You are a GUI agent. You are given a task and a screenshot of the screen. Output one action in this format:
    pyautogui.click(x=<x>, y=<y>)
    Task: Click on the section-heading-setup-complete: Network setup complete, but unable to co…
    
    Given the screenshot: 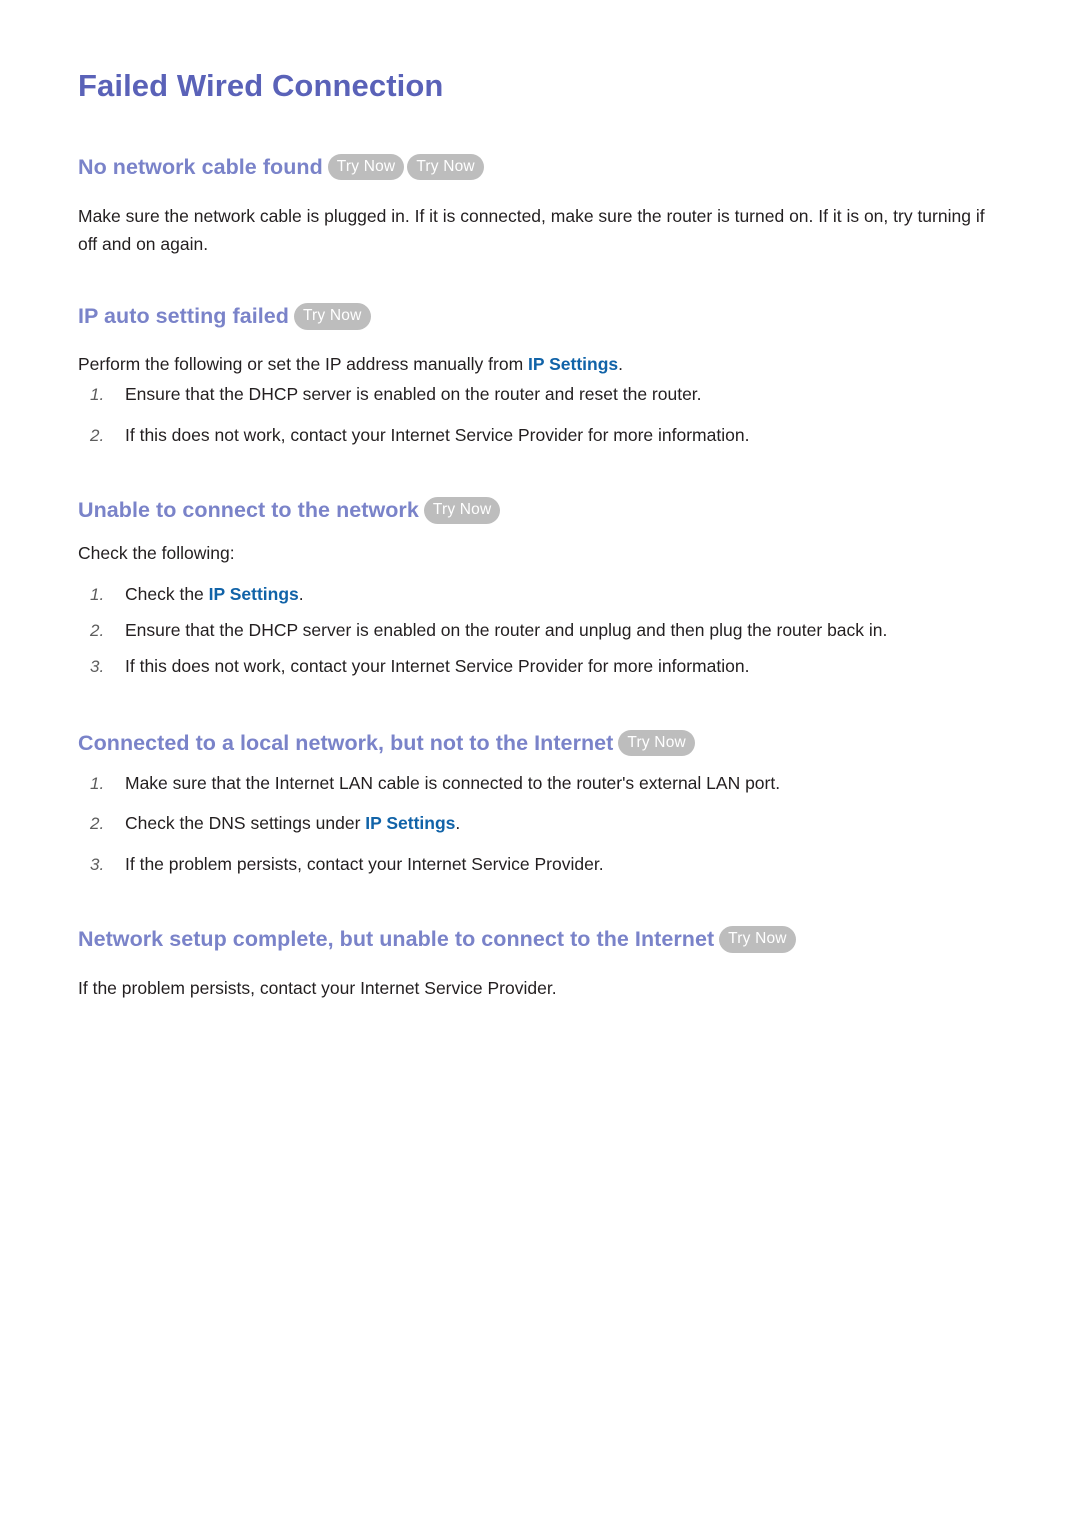 What is the action you would take?
    pyautogui.click(x=540, y=939)
    